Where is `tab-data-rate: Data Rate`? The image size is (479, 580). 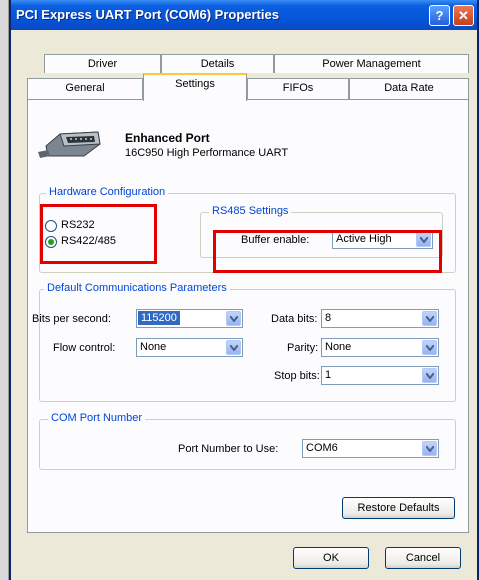 tab-data-rate: Data Rate is located at coordinates (409, 89).